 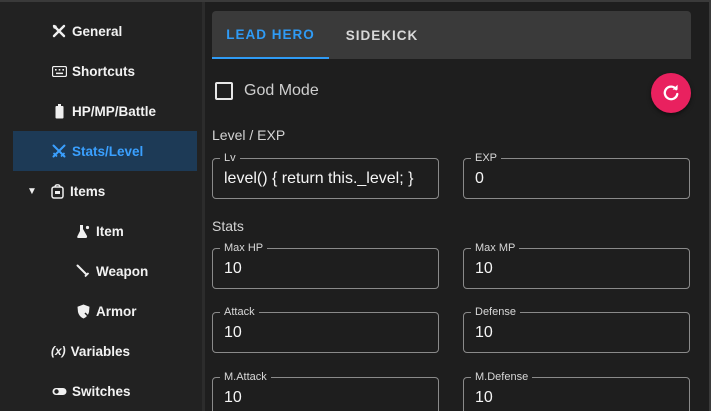 What do you see at coordinates (325, 329) in the screenshot?
I see `attack-field: Attack 10` at bounding box center [325, 329].